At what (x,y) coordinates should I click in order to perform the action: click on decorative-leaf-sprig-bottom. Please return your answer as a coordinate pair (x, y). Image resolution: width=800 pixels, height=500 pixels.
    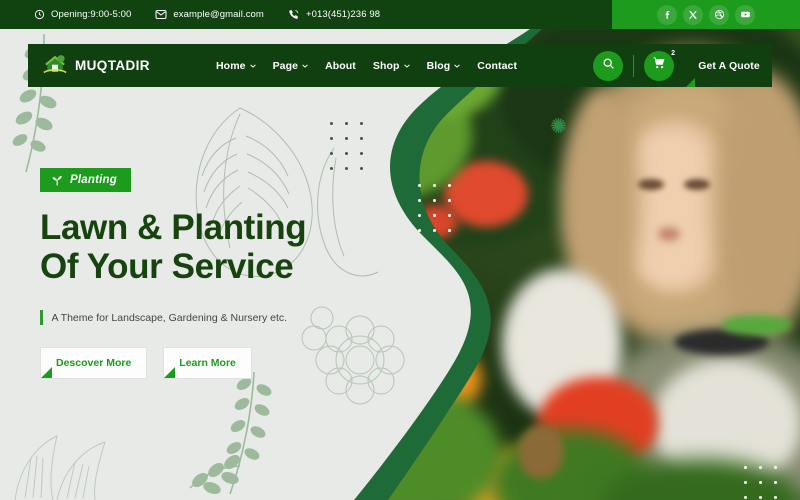
    Looking at the image, I should click on (230, 433).